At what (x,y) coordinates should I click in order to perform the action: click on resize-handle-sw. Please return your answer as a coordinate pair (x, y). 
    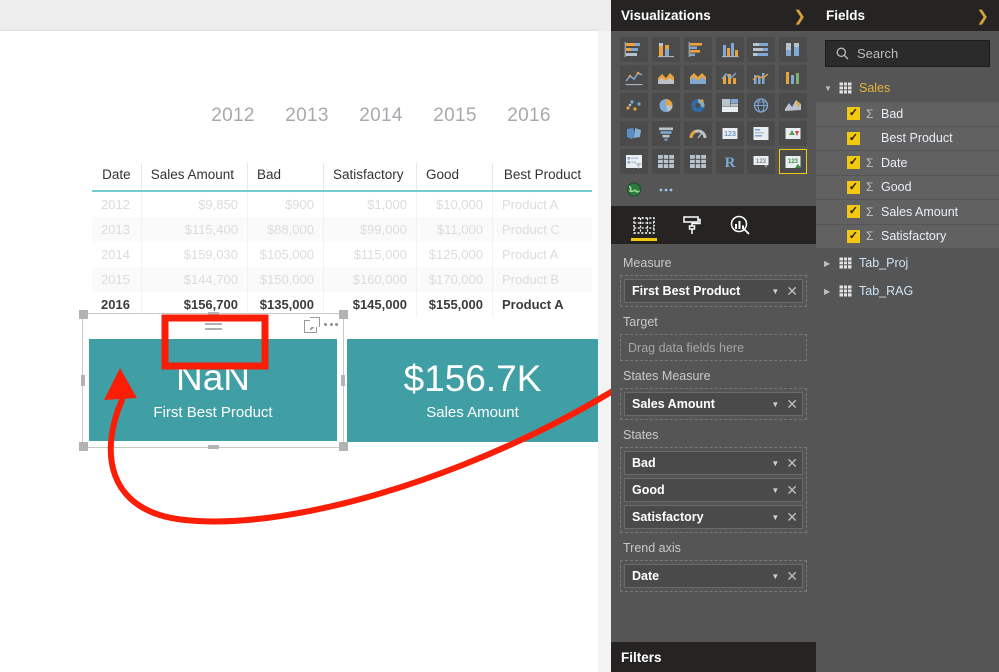
    Looking at the image, I should click on (83, 446).